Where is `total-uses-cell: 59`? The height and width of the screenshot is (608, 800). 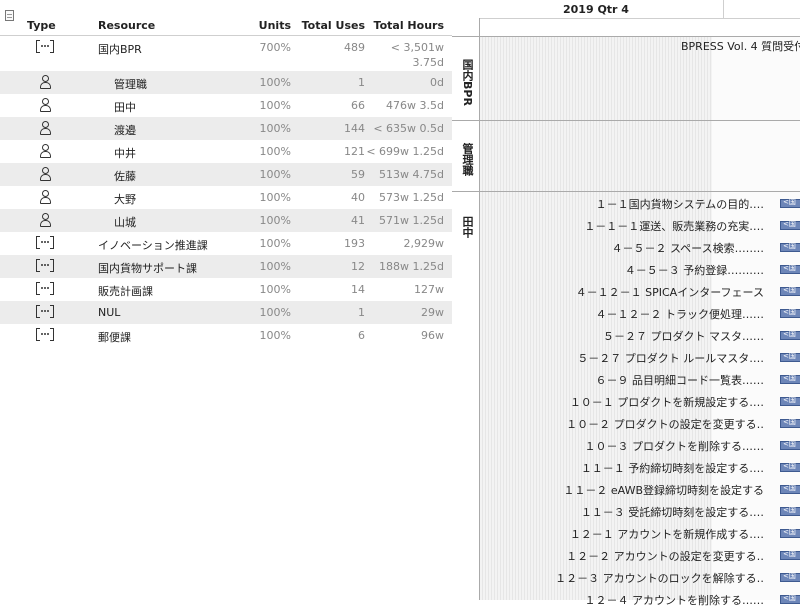 total-uses-cell: 59 is located at coordinates (358, 174).